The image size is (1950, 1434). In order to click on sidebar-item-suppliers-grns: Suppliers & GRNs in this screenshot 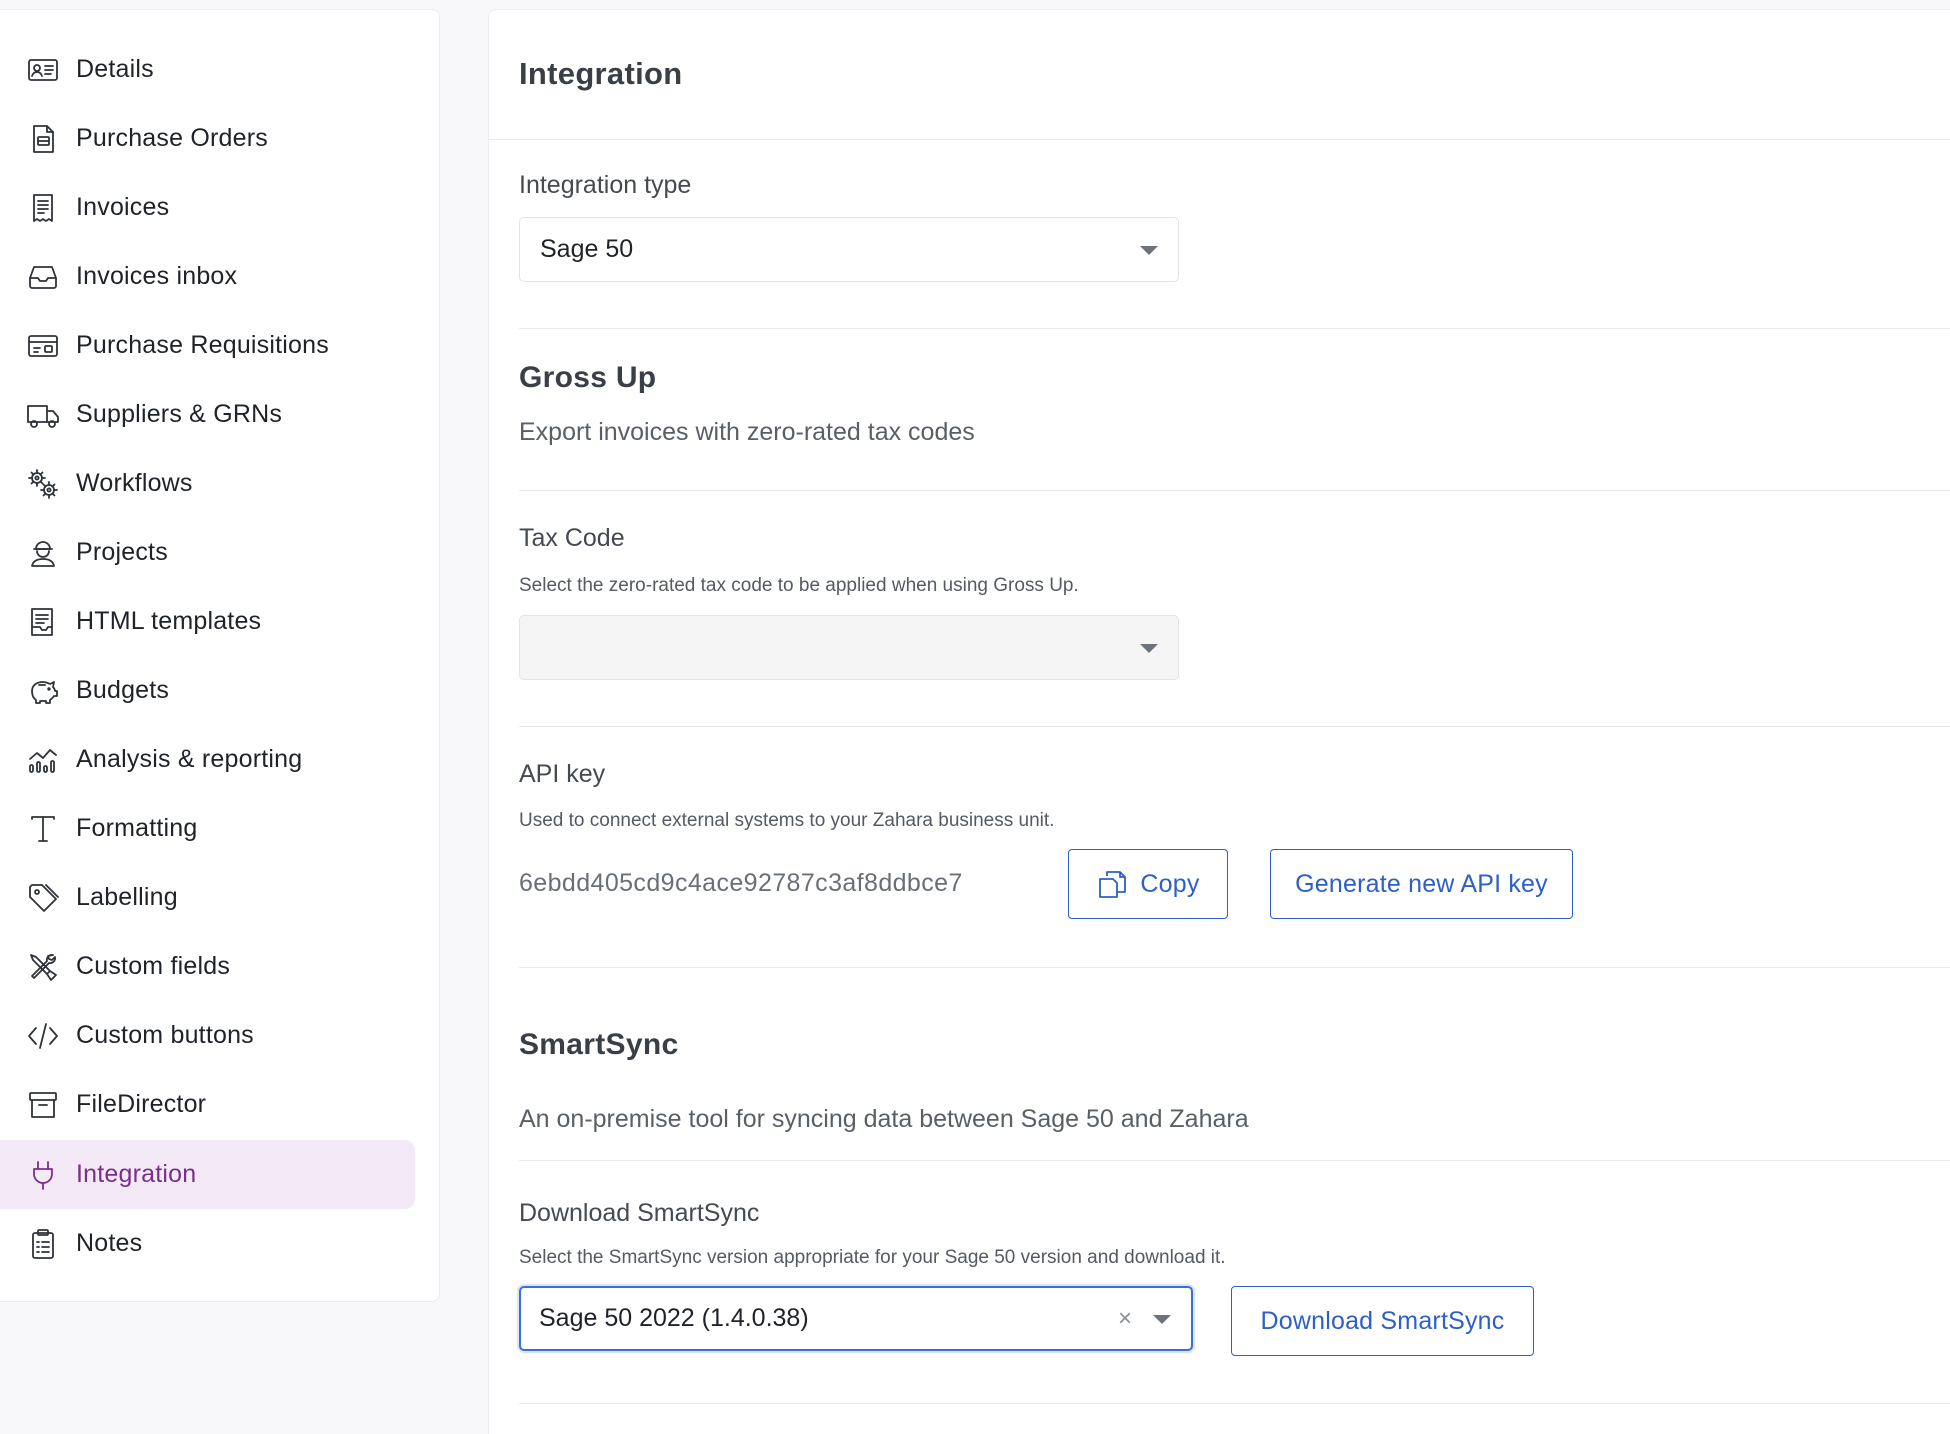, I will do `click(207, 414)`.